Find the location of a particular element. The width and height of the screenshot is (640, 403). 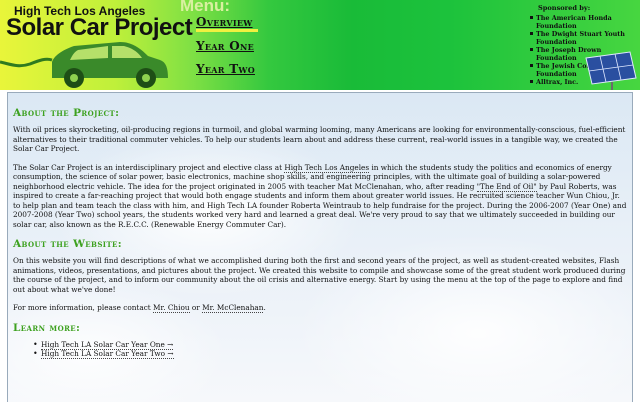

sponsors-title: Sponsored by: is located at coordinates (564, 8).